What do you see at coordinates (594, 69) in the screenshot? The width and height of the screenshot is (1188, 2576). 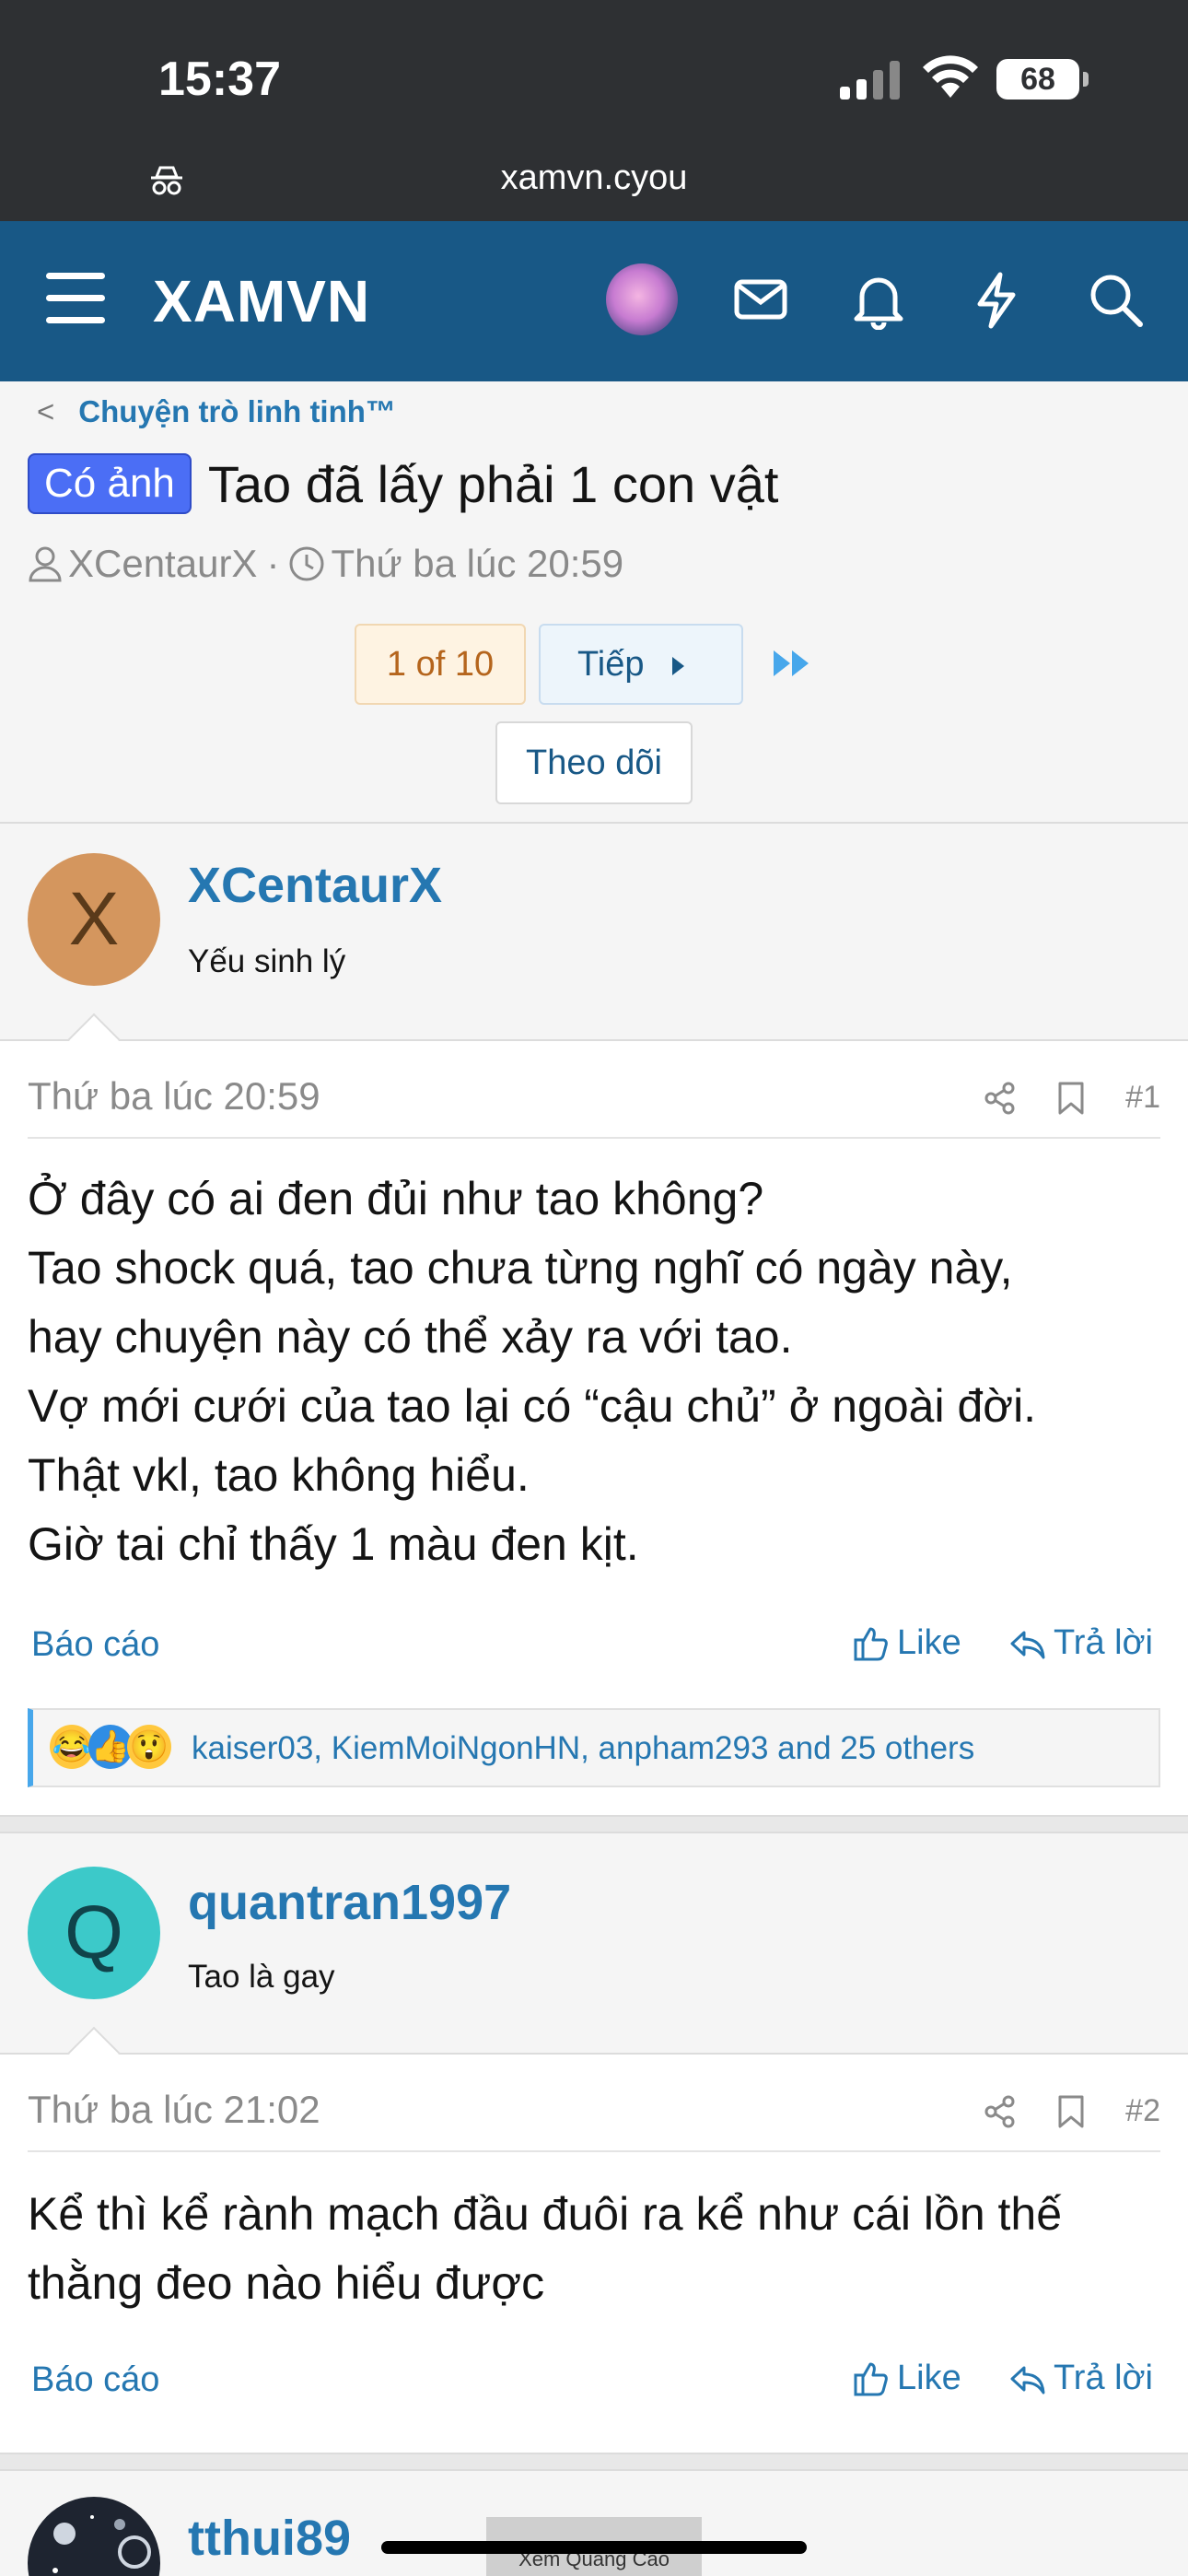 I see `status-bar: 15:37 68` at bounding box center [594, 69].